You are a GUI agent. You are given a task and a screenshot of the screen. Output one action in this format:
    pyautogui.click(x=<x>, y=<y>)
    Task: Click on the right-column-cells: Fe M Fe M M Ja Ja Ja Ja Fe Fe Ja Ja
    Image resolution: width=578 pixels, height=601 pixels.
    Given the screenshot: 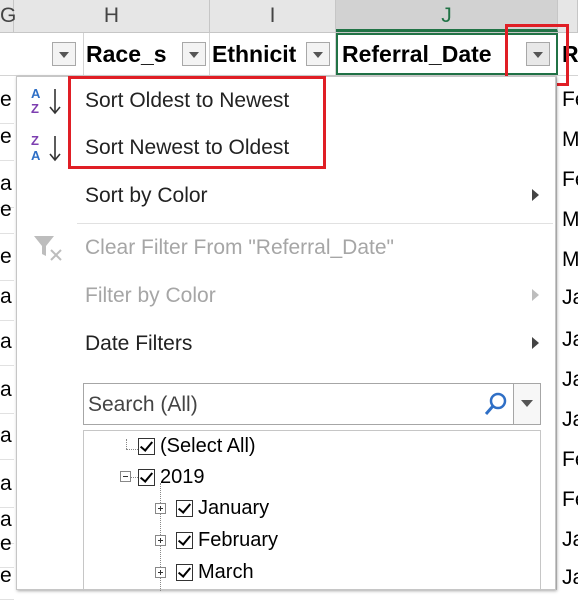 What is the action you would take?
    pyautogui.click(x=567, y=333)
    